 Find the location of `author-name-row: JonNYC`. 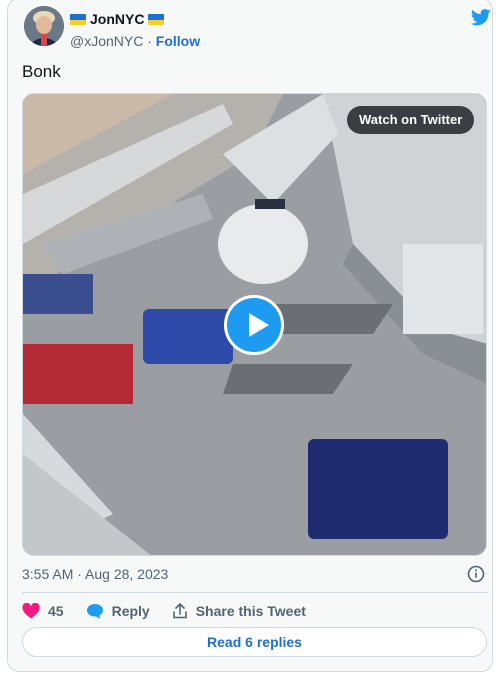

author-name-row: JonNYC is located at coordinates (135, 19).